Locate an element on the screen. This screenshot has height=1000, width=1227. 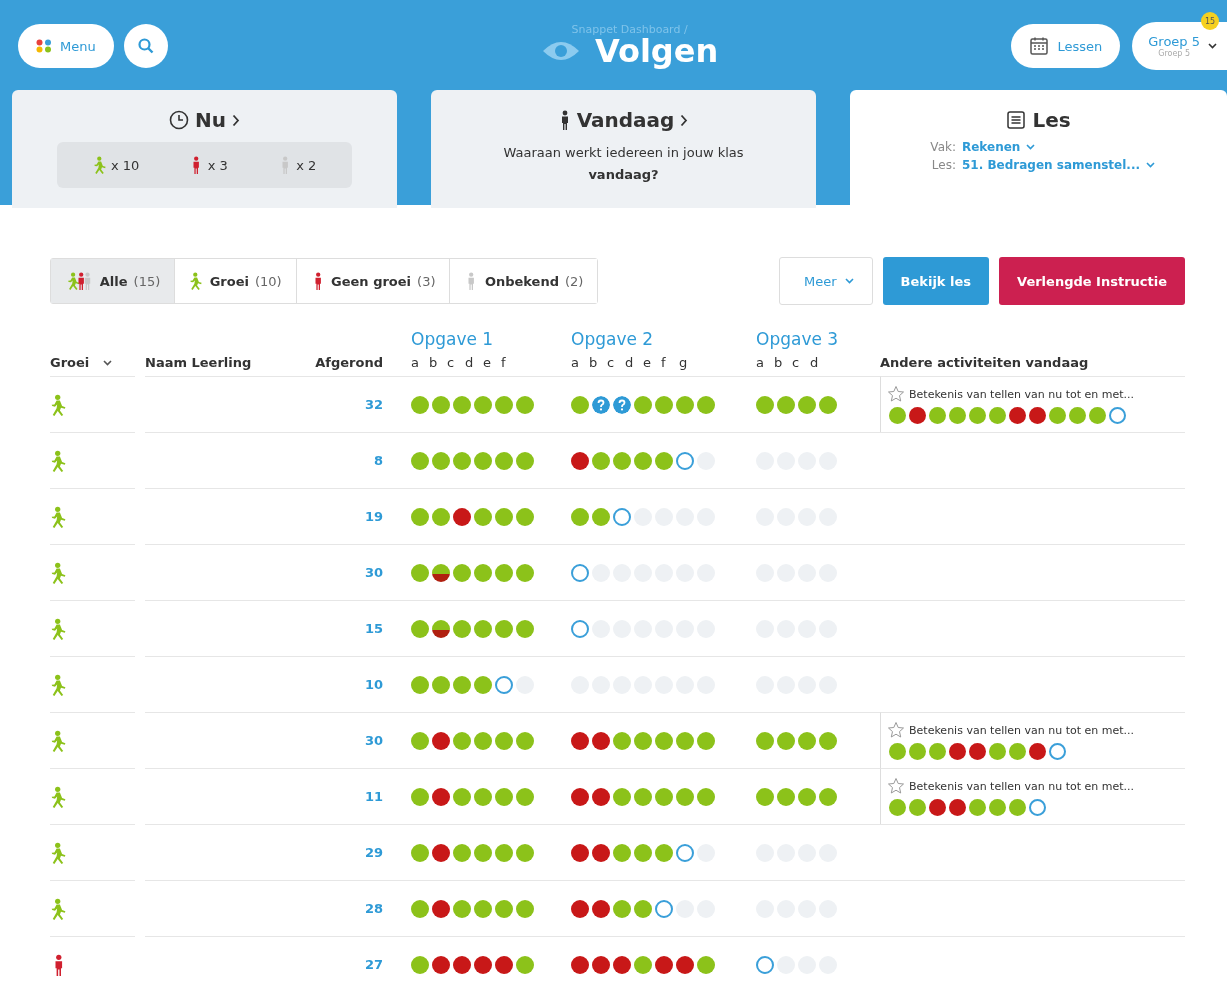
summary-card: Nu x 10 x 3 x 2 is located at coordinates (204, 149).